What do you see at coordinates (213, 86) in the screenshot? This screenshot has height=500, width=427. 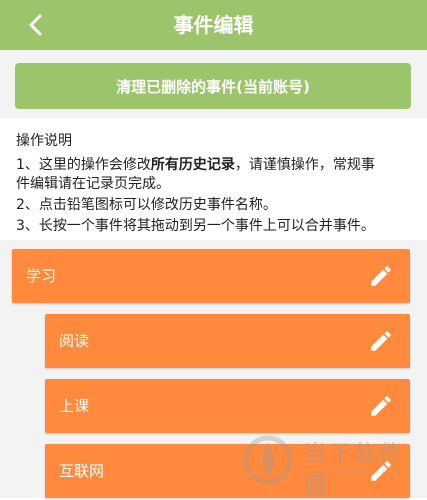 I see `clear-deleted-events-button: 清理已删除的事件(当前账号)` at bounding box center [213, 86].